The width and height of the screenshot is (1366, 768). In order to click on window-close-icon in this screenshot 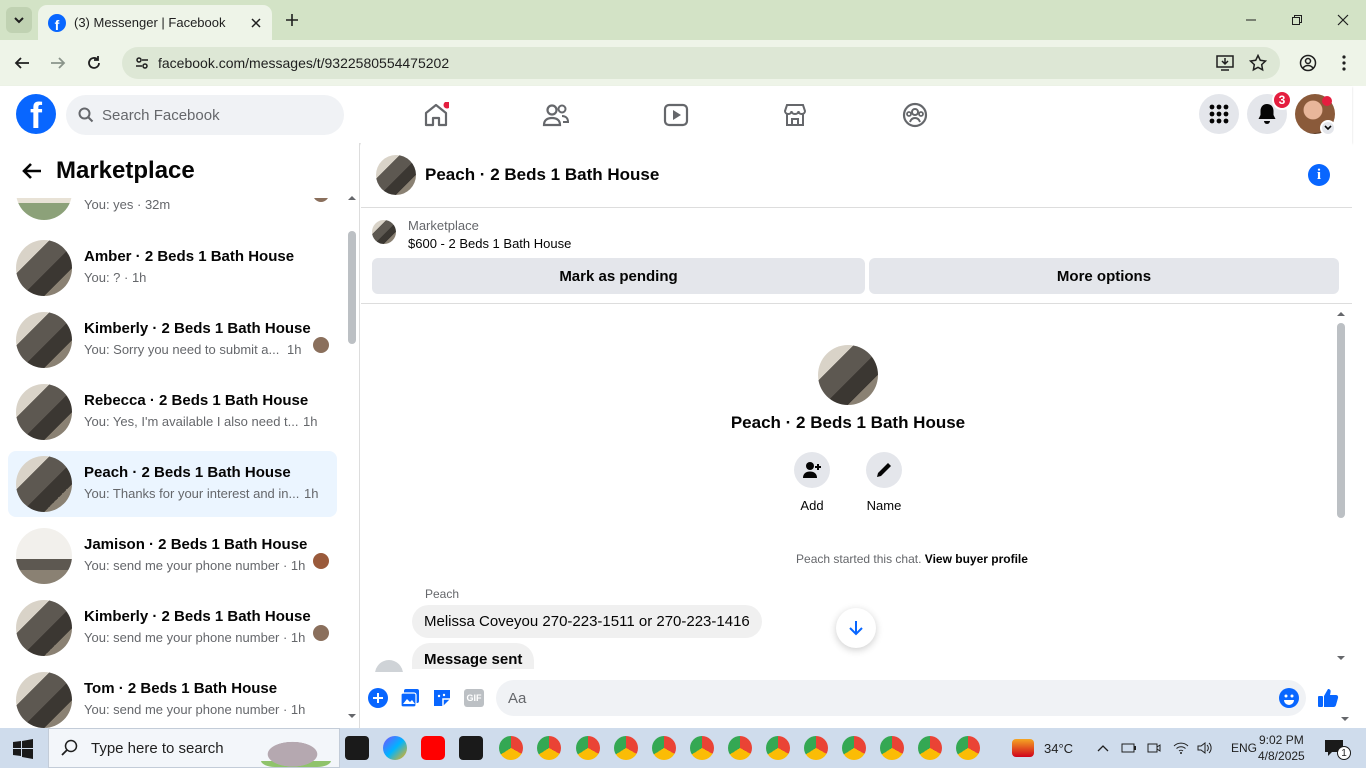, I will do `click(1343, 20)`.